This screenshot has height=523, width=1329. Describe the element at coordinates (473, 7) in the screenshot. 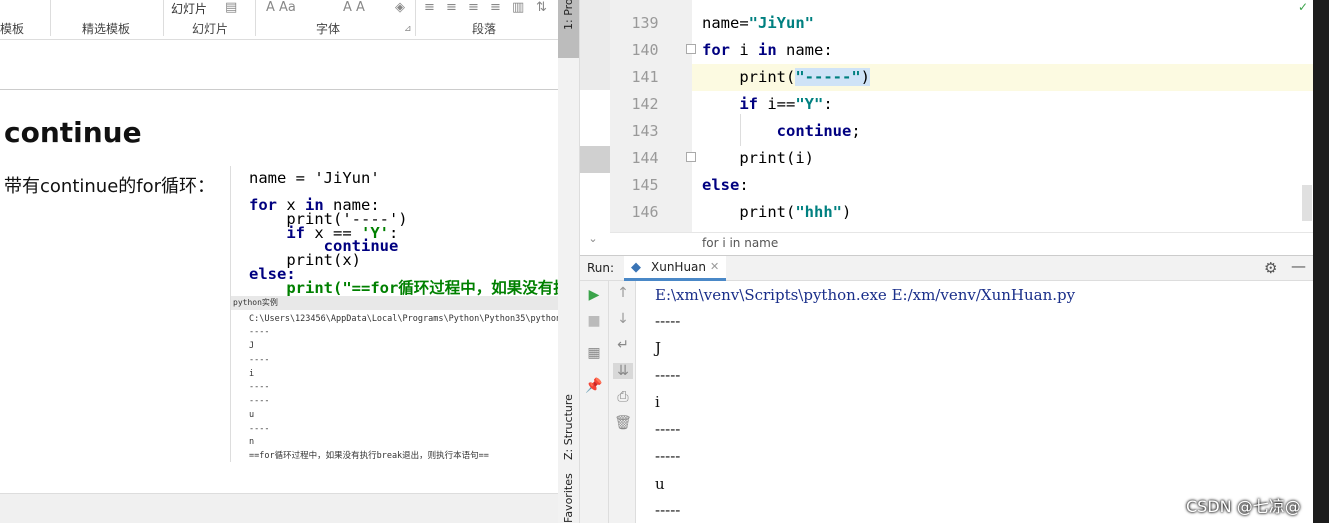

I see `align-right-icon: ≡` at that location.